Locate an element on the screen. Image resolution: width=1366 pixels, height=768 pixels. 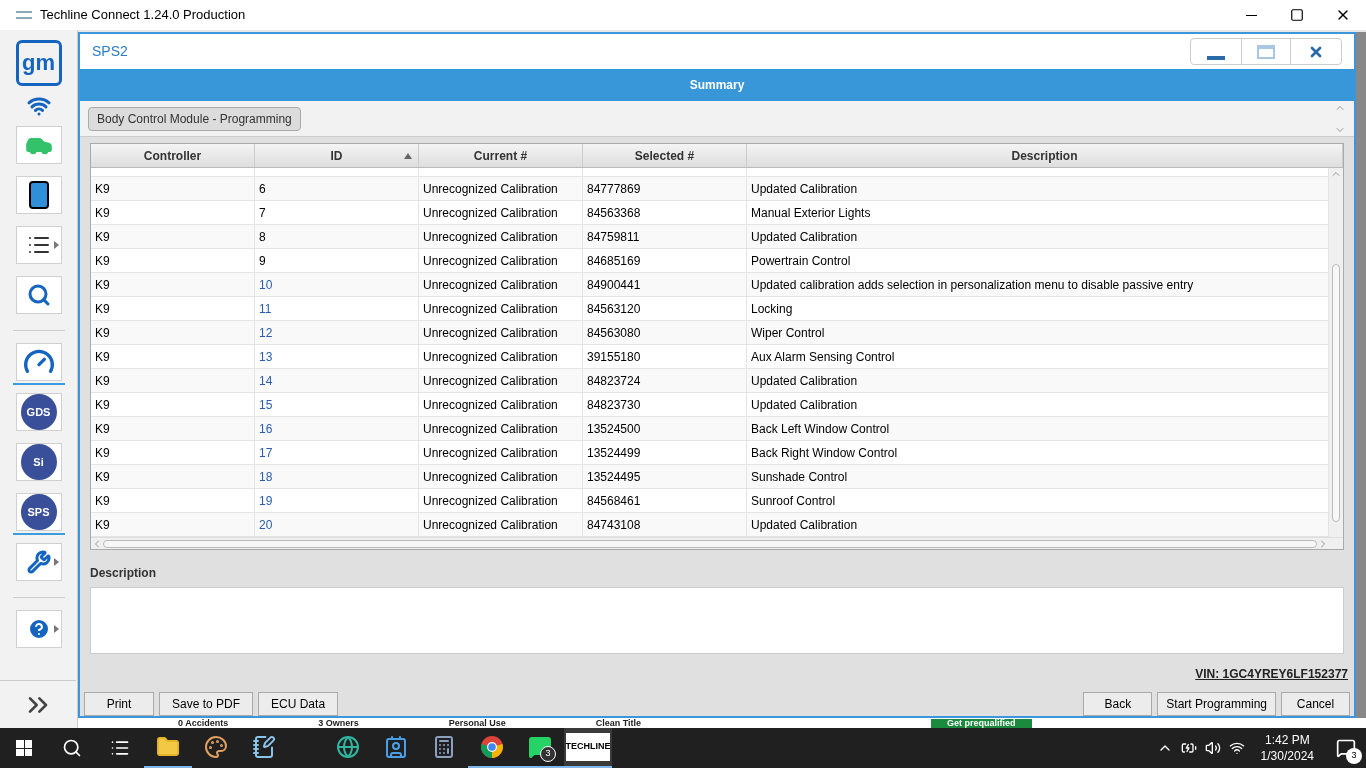
table-cell: 84759811 is located at coordinates (665, 236).